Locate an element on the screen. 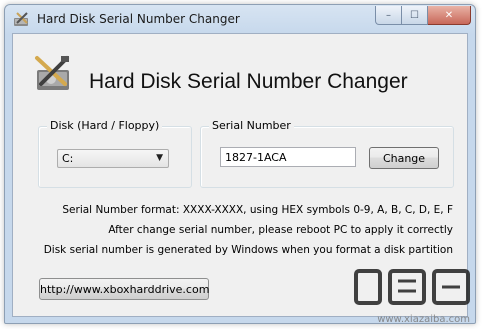  maximize-icon: ☐ is located at coordinates (414, 15).